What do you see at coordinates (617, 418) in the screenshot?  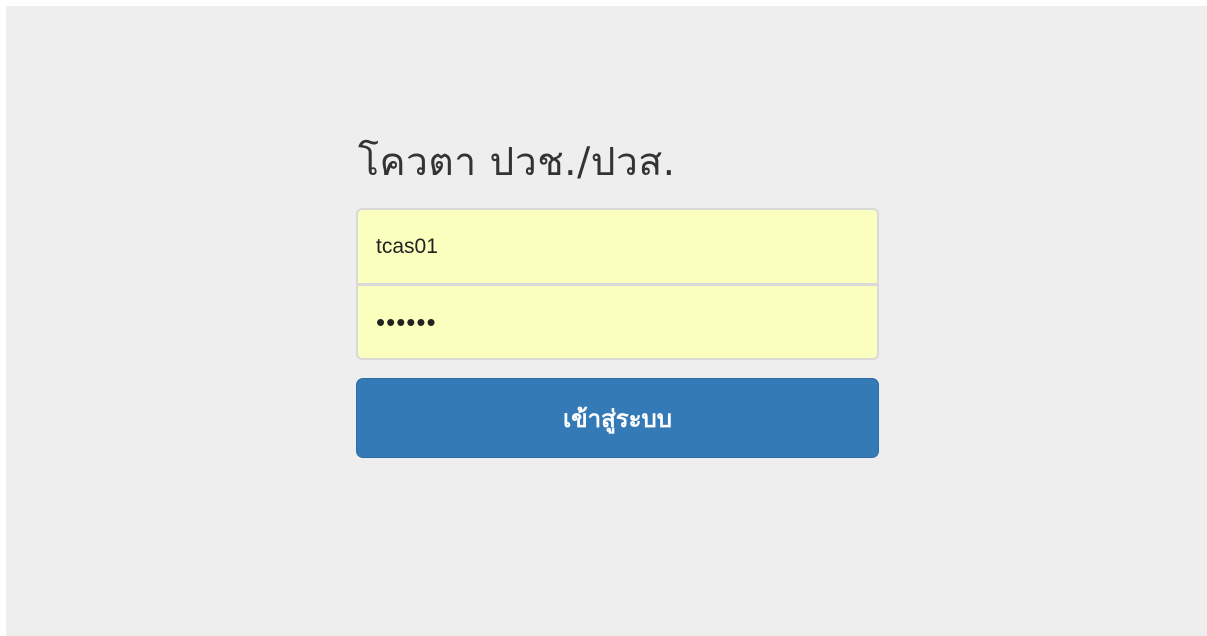 I see `login-button: เข้าสู่ระบบ` at bounding box center [617, 418].